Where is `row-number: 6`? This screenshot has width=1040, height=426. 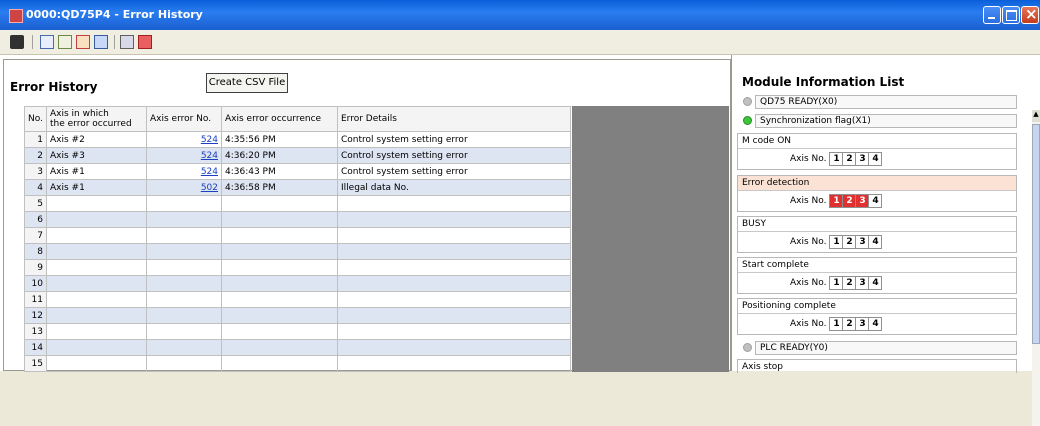 row-number: 6 is located at coordinates (35, 219).